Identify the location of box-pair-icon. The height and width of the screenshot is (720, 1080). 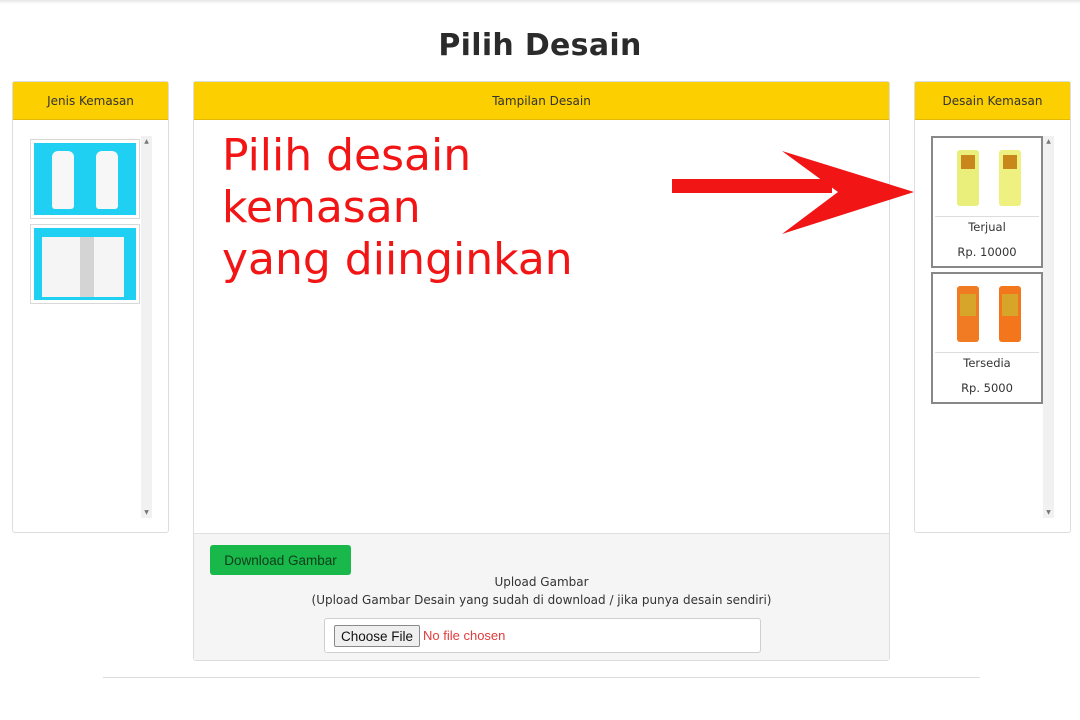
(85, 264).